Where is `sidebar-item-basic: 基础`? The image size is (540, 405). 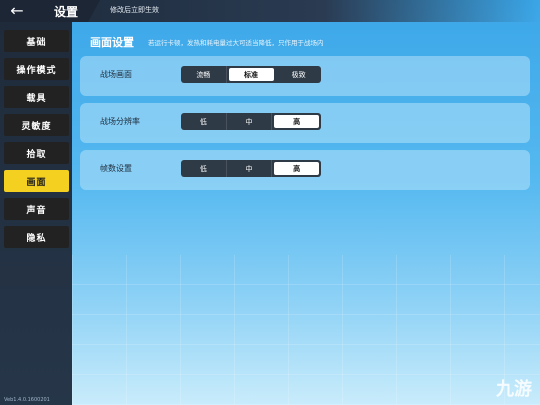 sidebar-item-basic: 基础 is located at coordinates (36, 41).